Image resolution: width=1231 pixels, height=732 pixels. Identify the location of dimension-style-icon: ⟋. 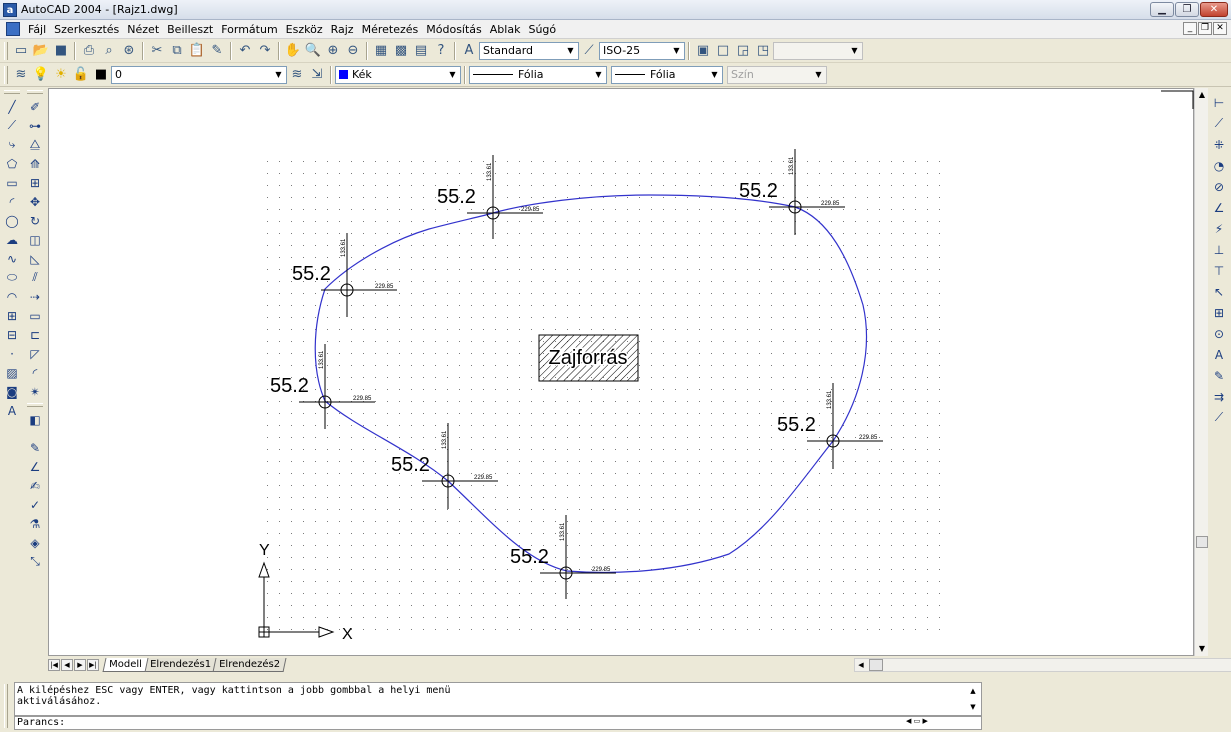
(1219, 417).